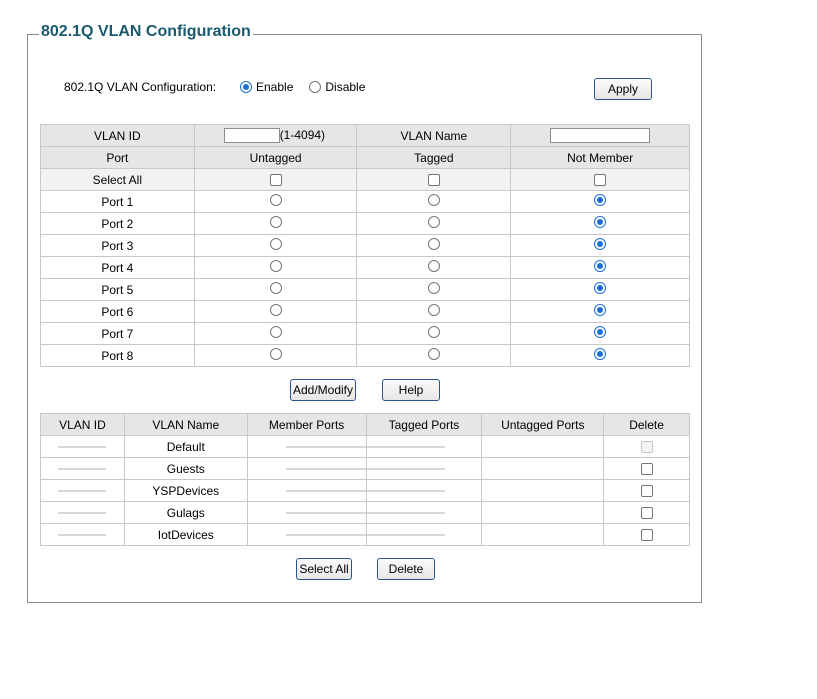 Image resolution: width=817 pixels, height=699 pixels. Describe the element at coordinates (117, 311) in the screenshot. I see `port-name: Port 6` at that location.